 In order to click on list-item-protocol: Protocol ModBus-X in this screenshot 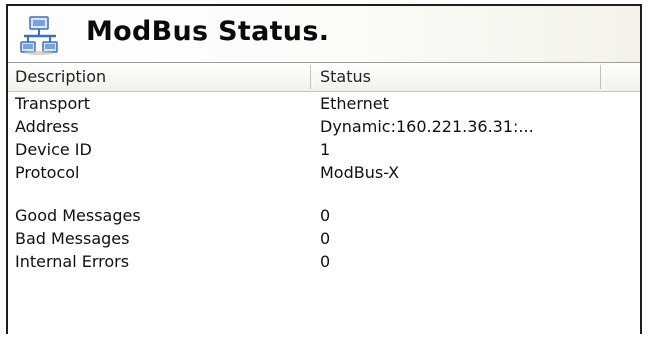, I will do `click(324, 172)`.